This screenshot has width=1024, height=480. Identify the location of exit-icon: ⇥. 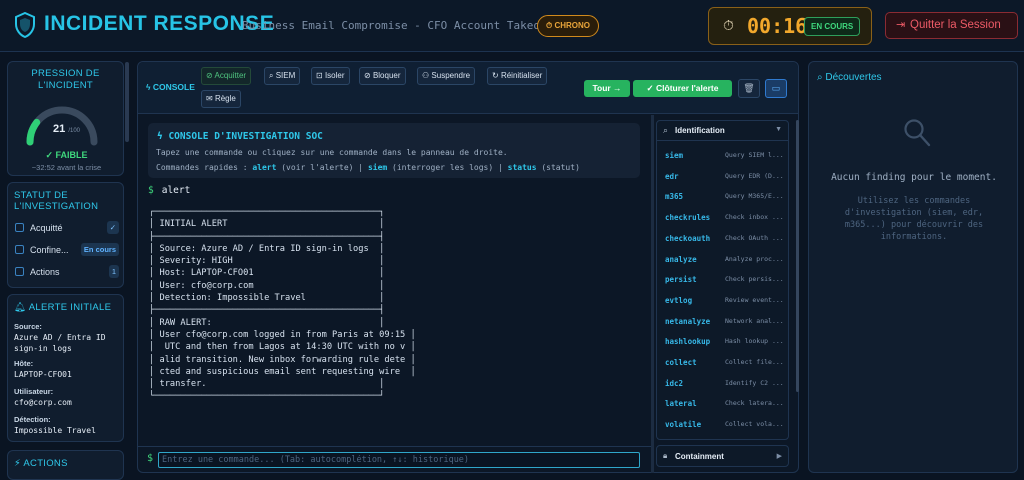
(901, 25).